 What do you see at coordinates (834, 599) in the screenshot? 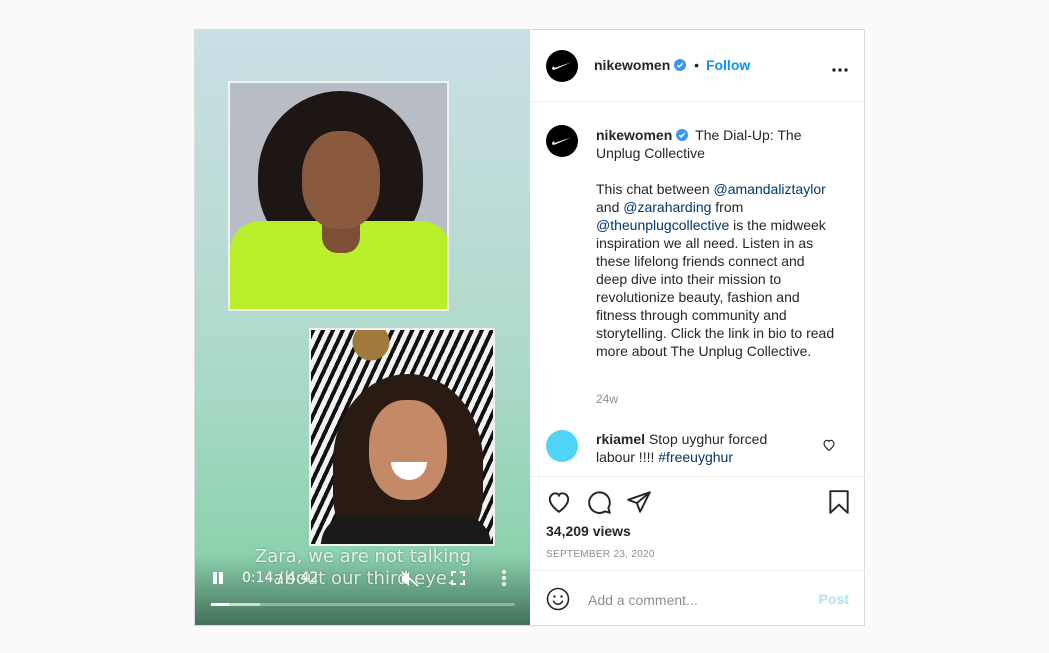
I see `post-comment-button: Post` at bounding box center [834, 599].